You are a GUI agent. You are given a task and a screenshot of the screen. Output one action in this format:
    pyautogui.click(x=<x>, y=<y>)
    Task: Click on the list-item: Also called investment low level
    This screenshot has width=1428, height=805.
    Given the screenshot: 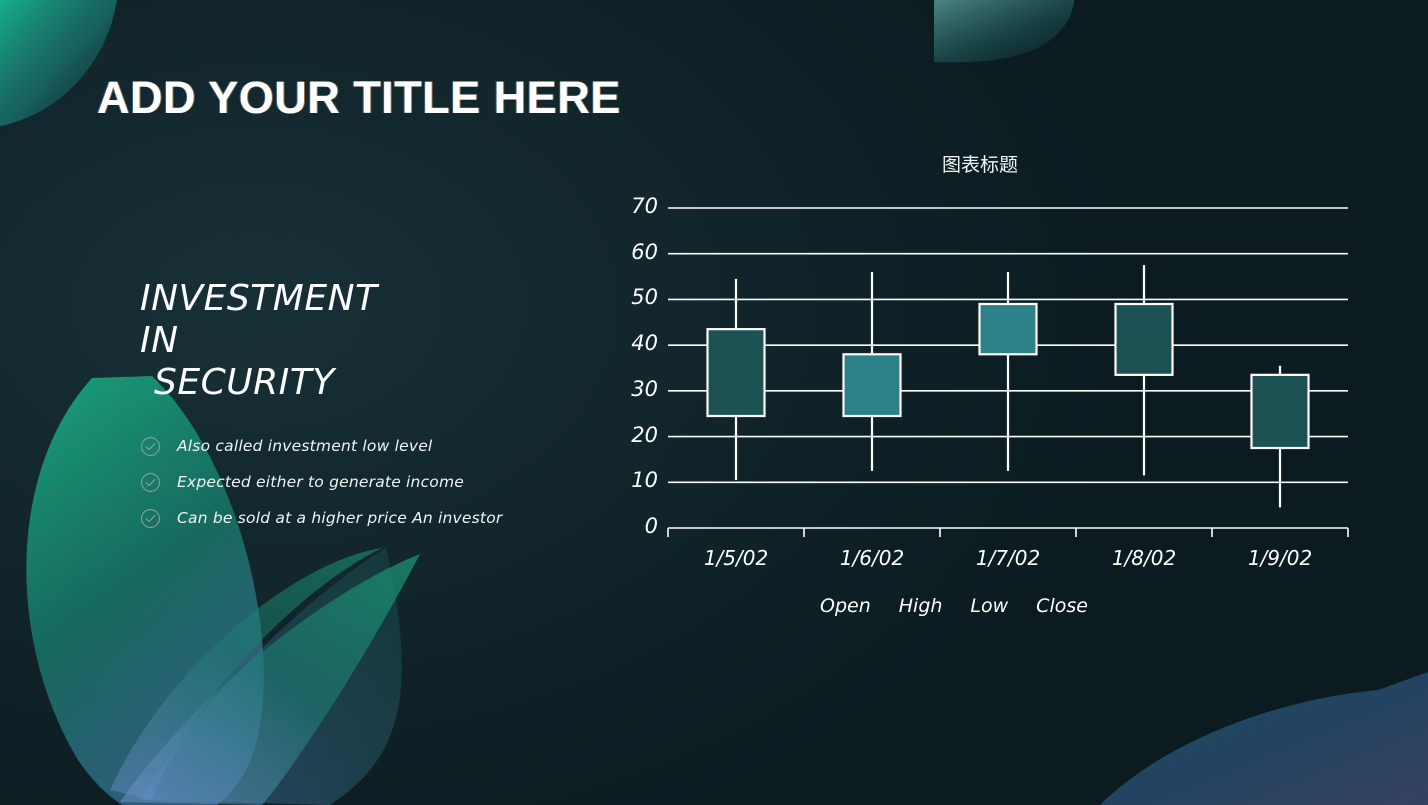 What is the action you would take?
    pyautogui.click(x=350, y=446)
    